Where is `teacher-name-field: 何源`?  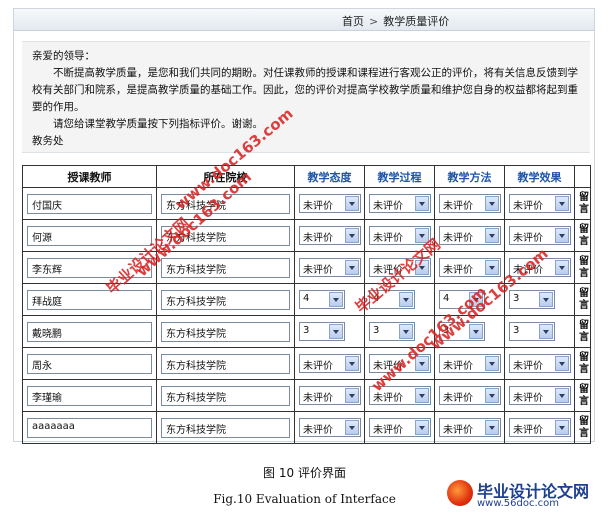 teacher-name-field: 何源 is located at coordinates (89, 235).